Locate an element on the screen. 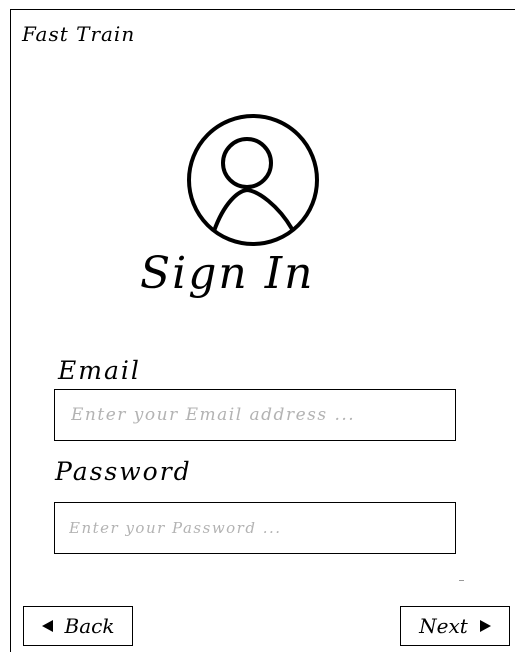  triangle-right-icon is located at coordinates (485, 626).